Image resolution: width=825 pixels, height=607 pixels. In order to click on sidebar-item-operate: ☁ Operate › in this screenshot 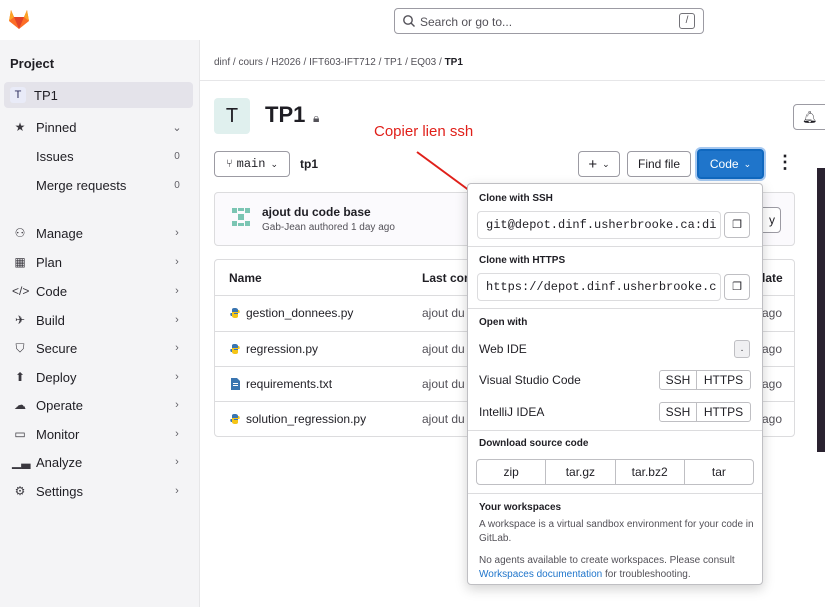, I will do `click(98, 405)`.